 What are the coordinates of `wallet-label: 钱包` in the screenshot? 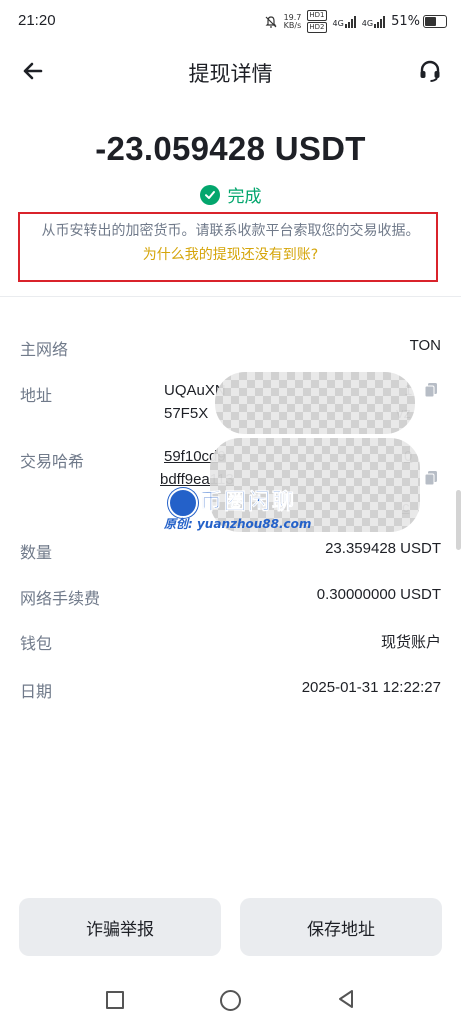 It's located at (36, 643).